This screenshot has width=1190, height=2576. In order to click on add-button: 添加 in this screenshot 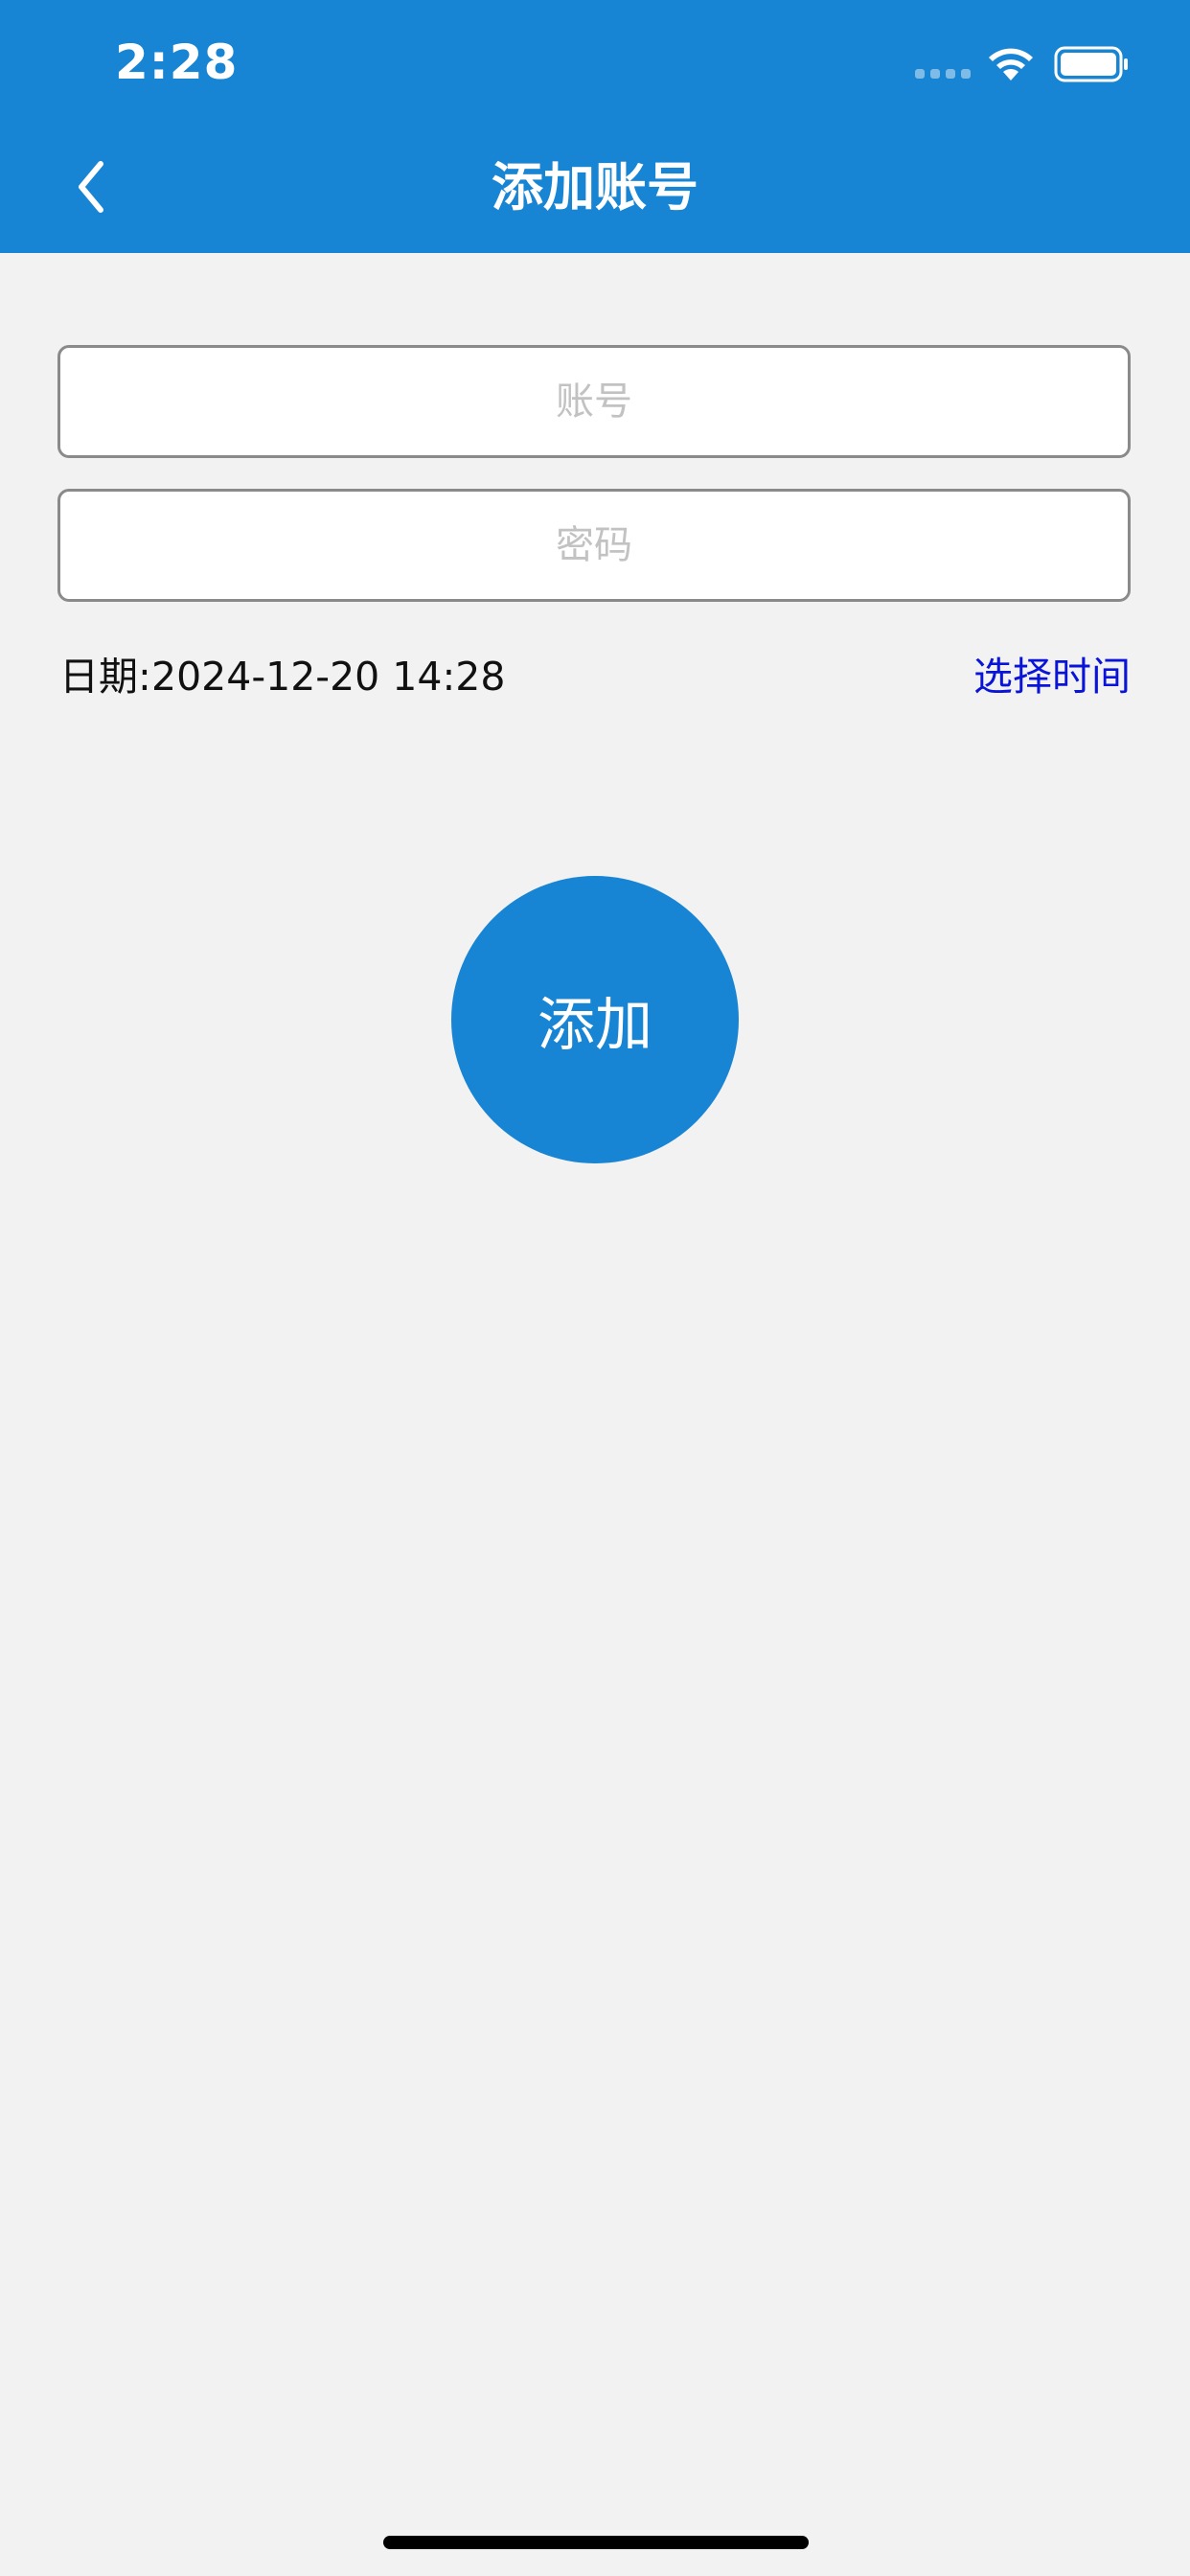, I will do `click(595, 1019)`.